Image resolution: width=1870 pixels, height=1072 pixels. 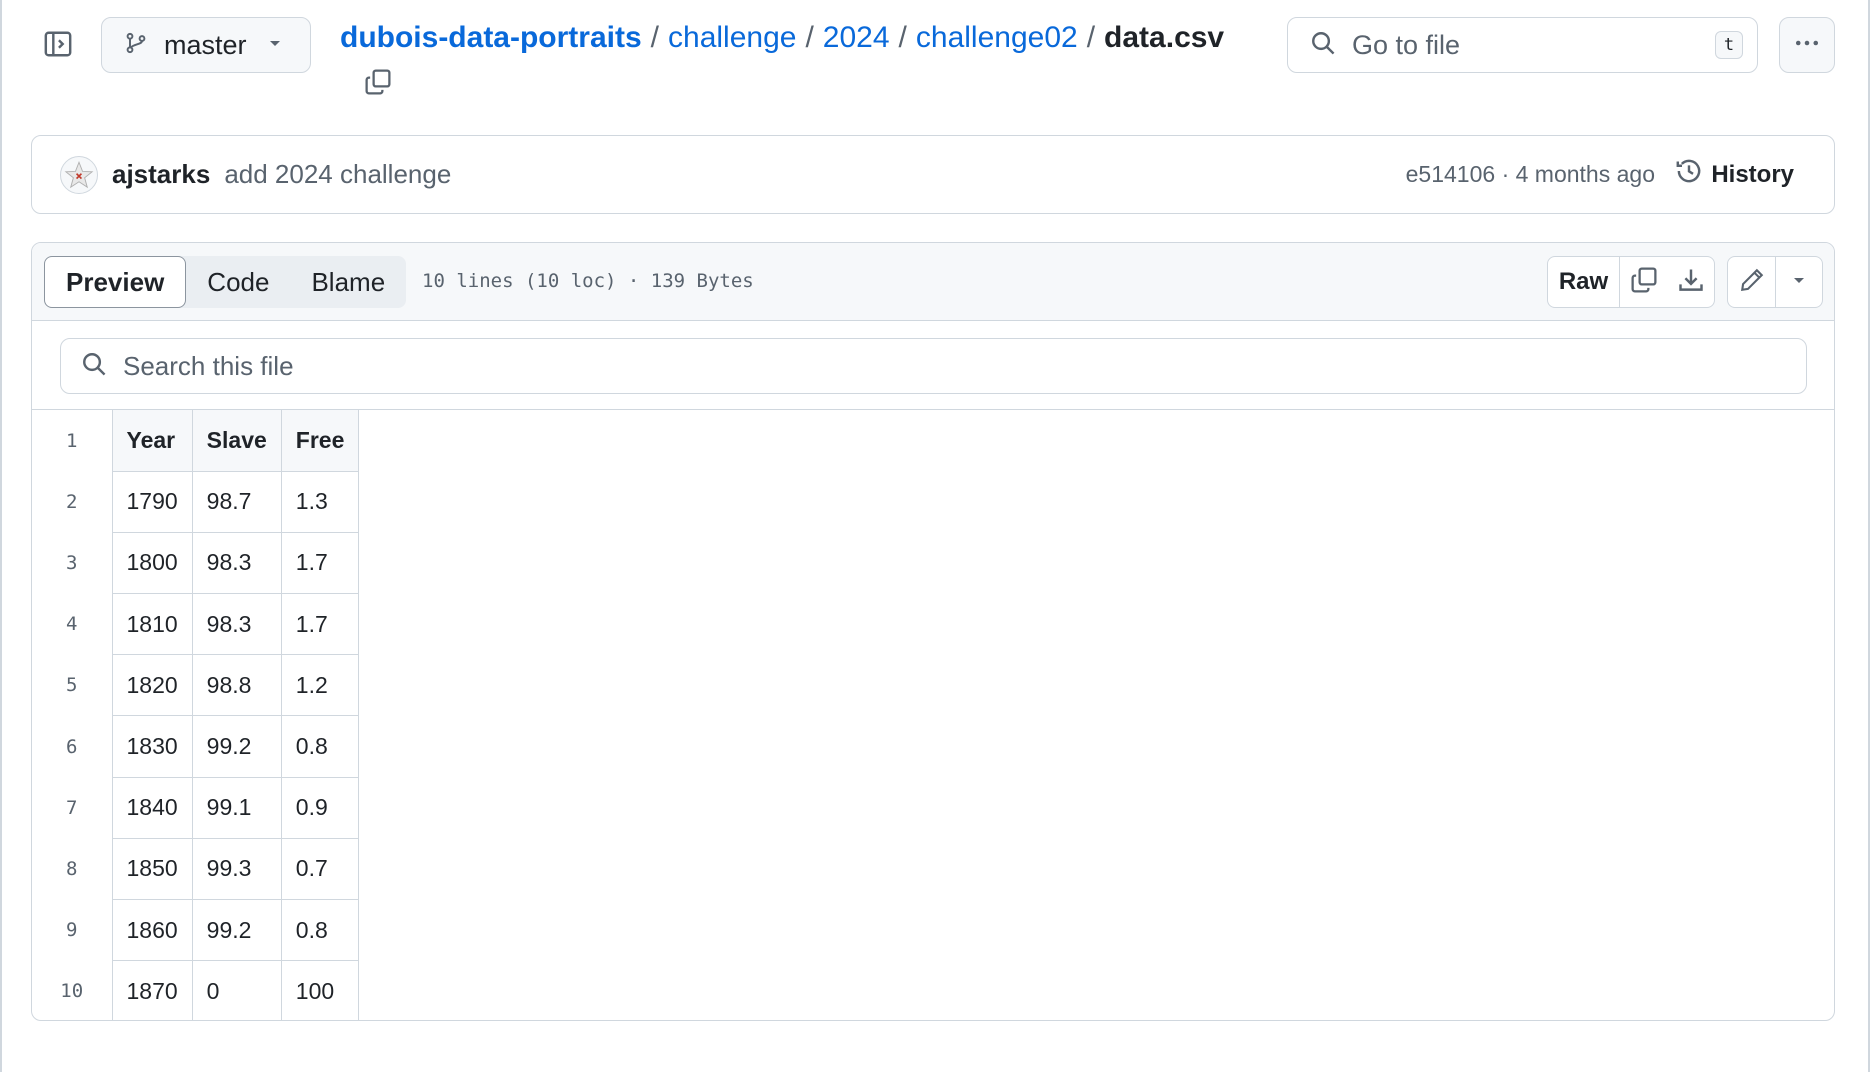 I want to click on table-cell: 100, so click(x=320, y=990).